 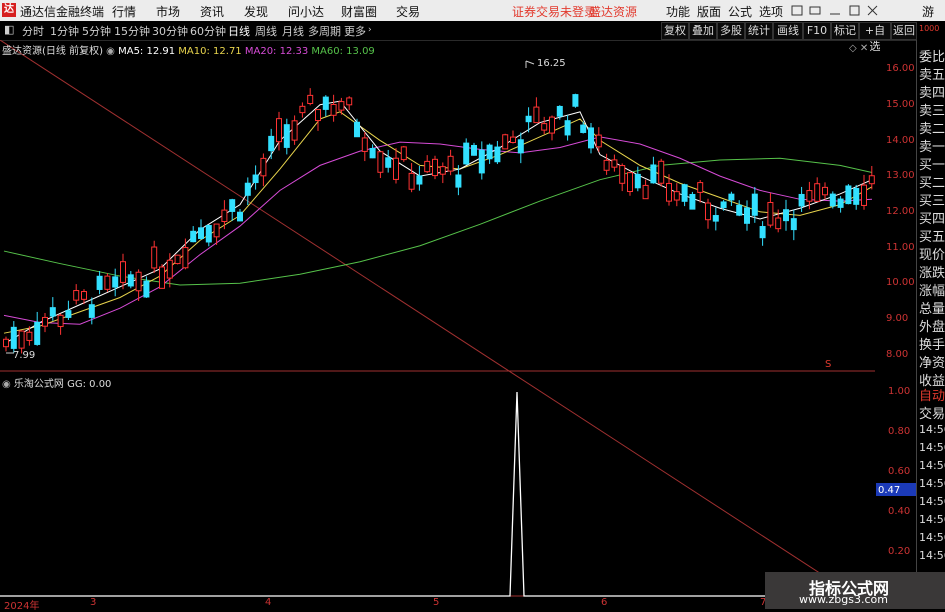 What do you see at coordinates (408, 11) in the screenshot?
I see `menu-item-trade: 交易` at bounding box center [408, 11].